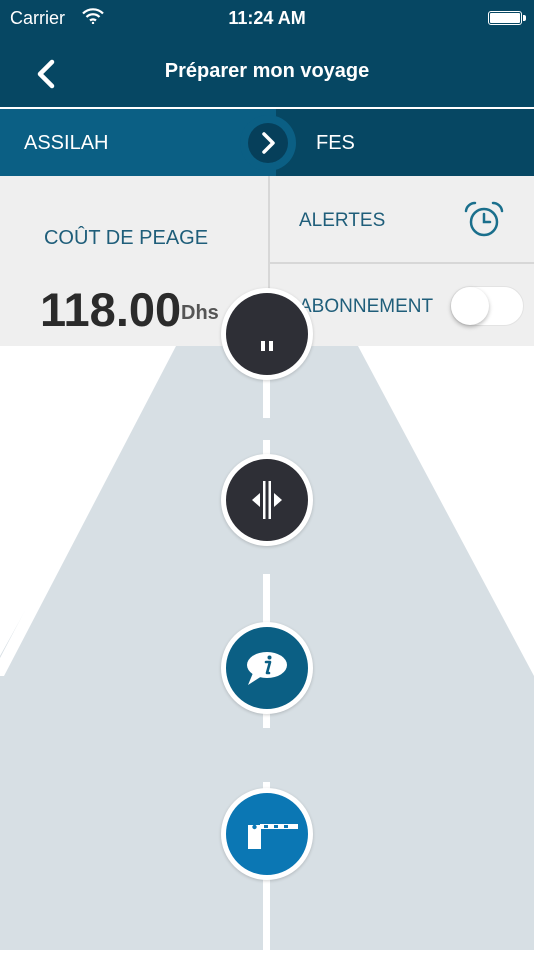 The height and width of the screenshot is (955, 534). I want to click on status-time: 11:24 AM, so click(267, 18).